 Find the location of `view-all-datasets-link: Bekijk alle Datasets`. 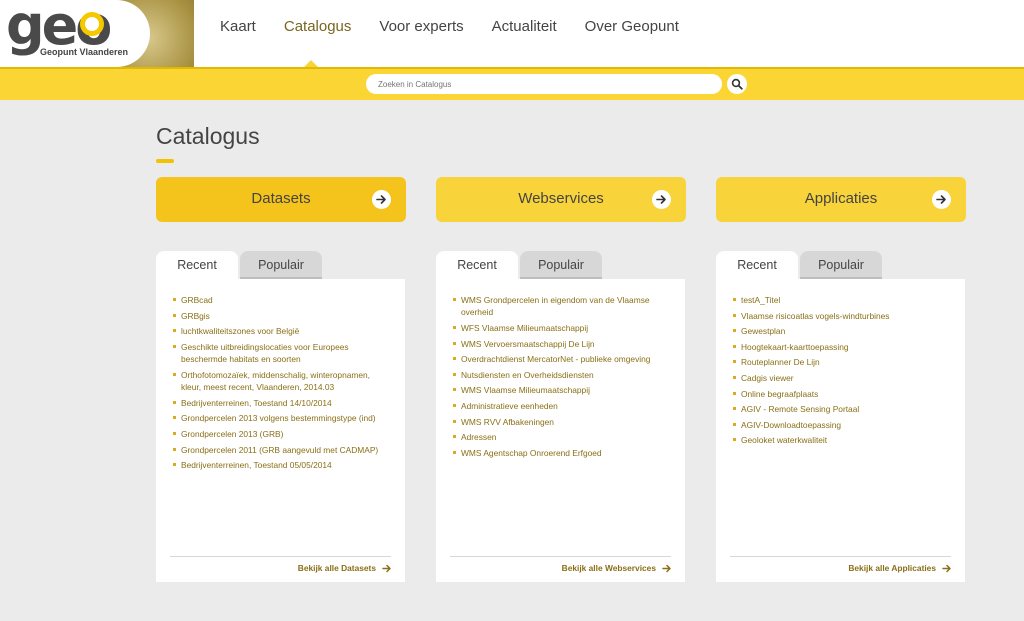

view-all-datasets-link: Bekijk alle Datasets is located at coordinates (345, 568).